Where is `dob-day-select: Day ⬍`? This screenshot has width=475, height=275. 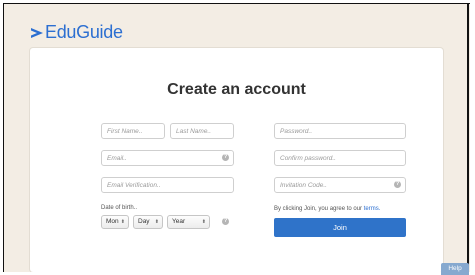 dob-day-select: Day ⬍ is located at coordinates (148, 222).